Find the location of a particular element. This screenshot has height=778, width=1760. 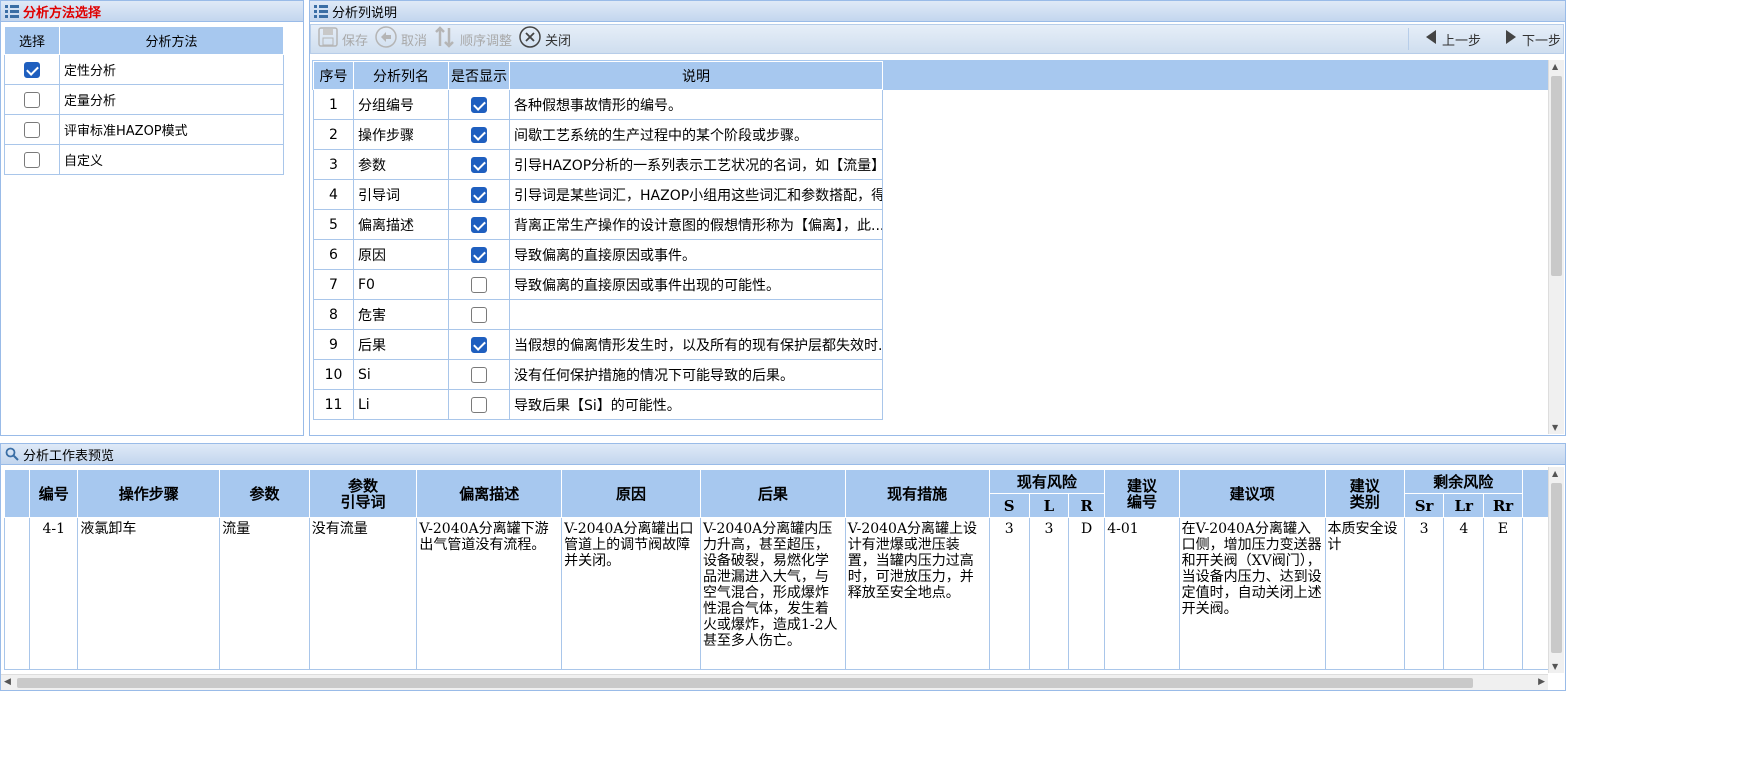

next-step-label: 下一步 is located at coordinates (1541, 41).